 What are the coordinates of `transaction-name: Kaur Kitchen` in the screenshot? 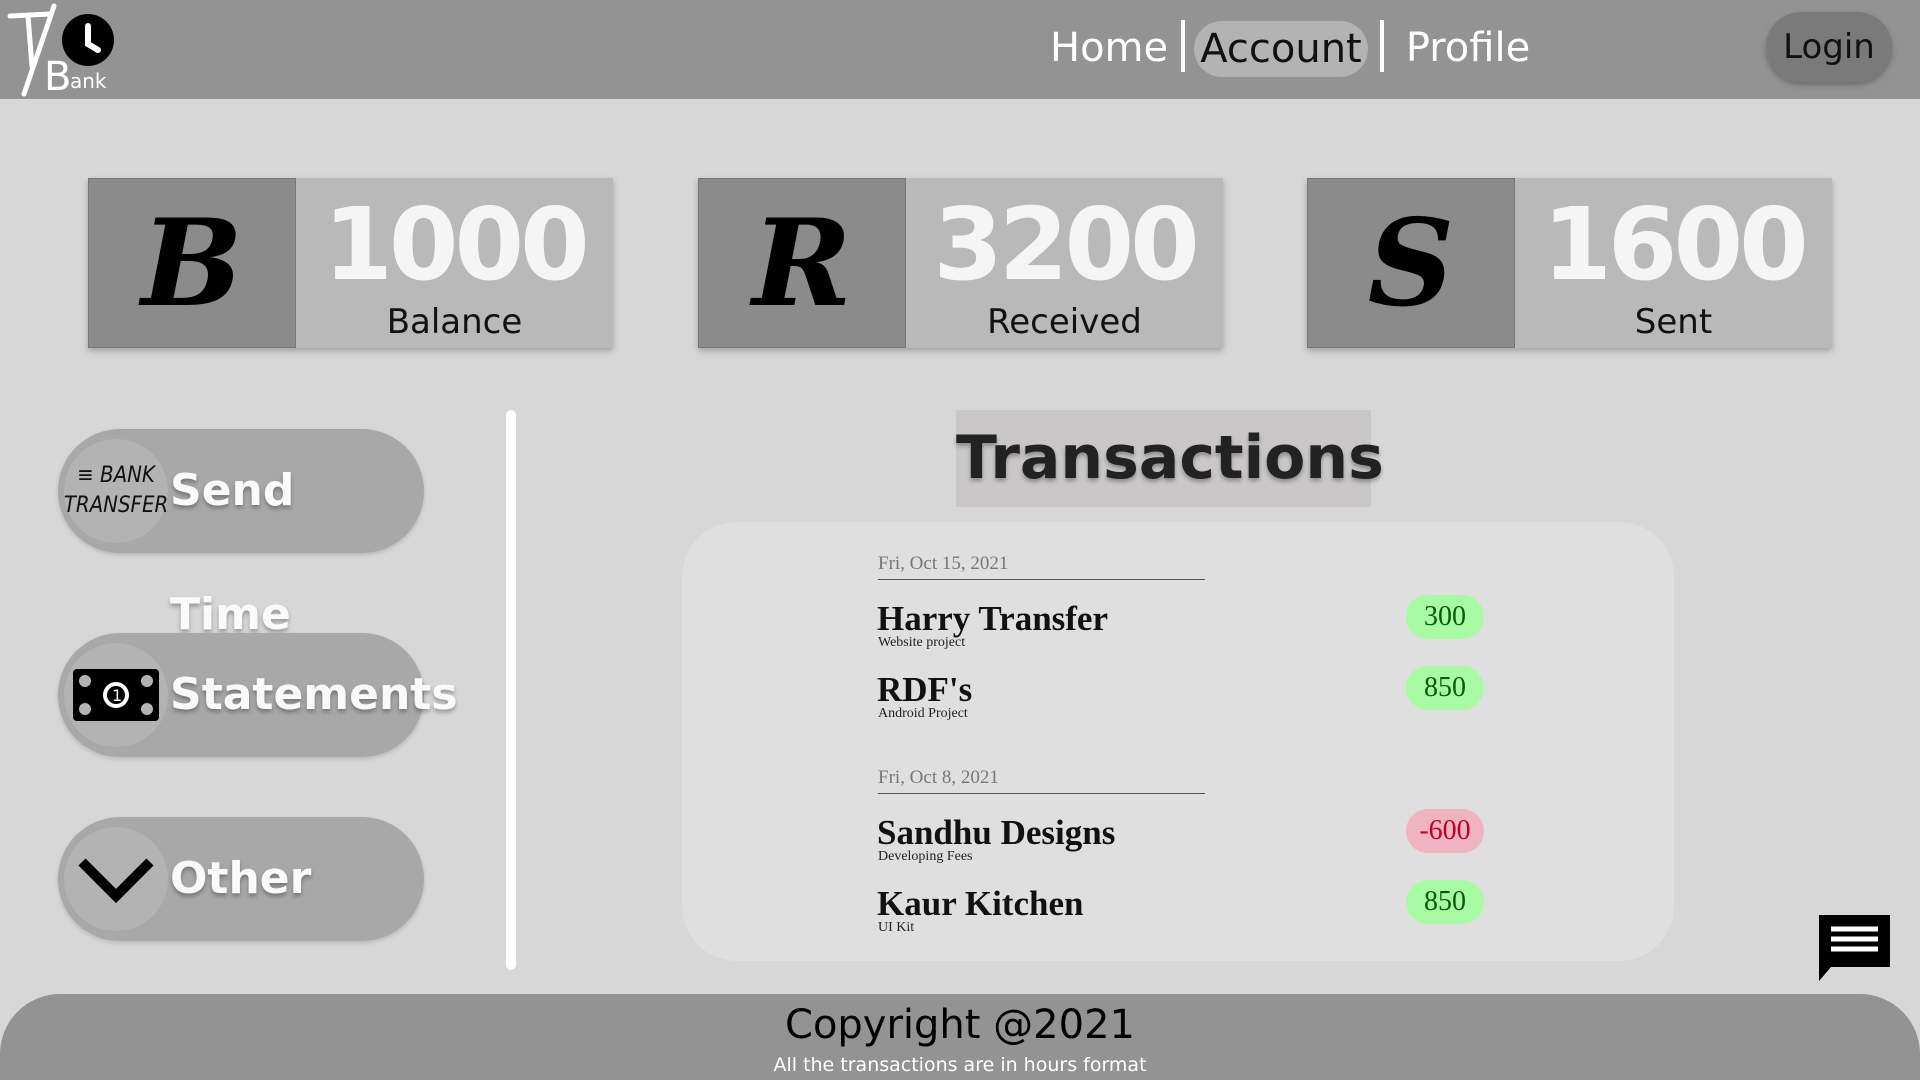 It's located at (980, 904).